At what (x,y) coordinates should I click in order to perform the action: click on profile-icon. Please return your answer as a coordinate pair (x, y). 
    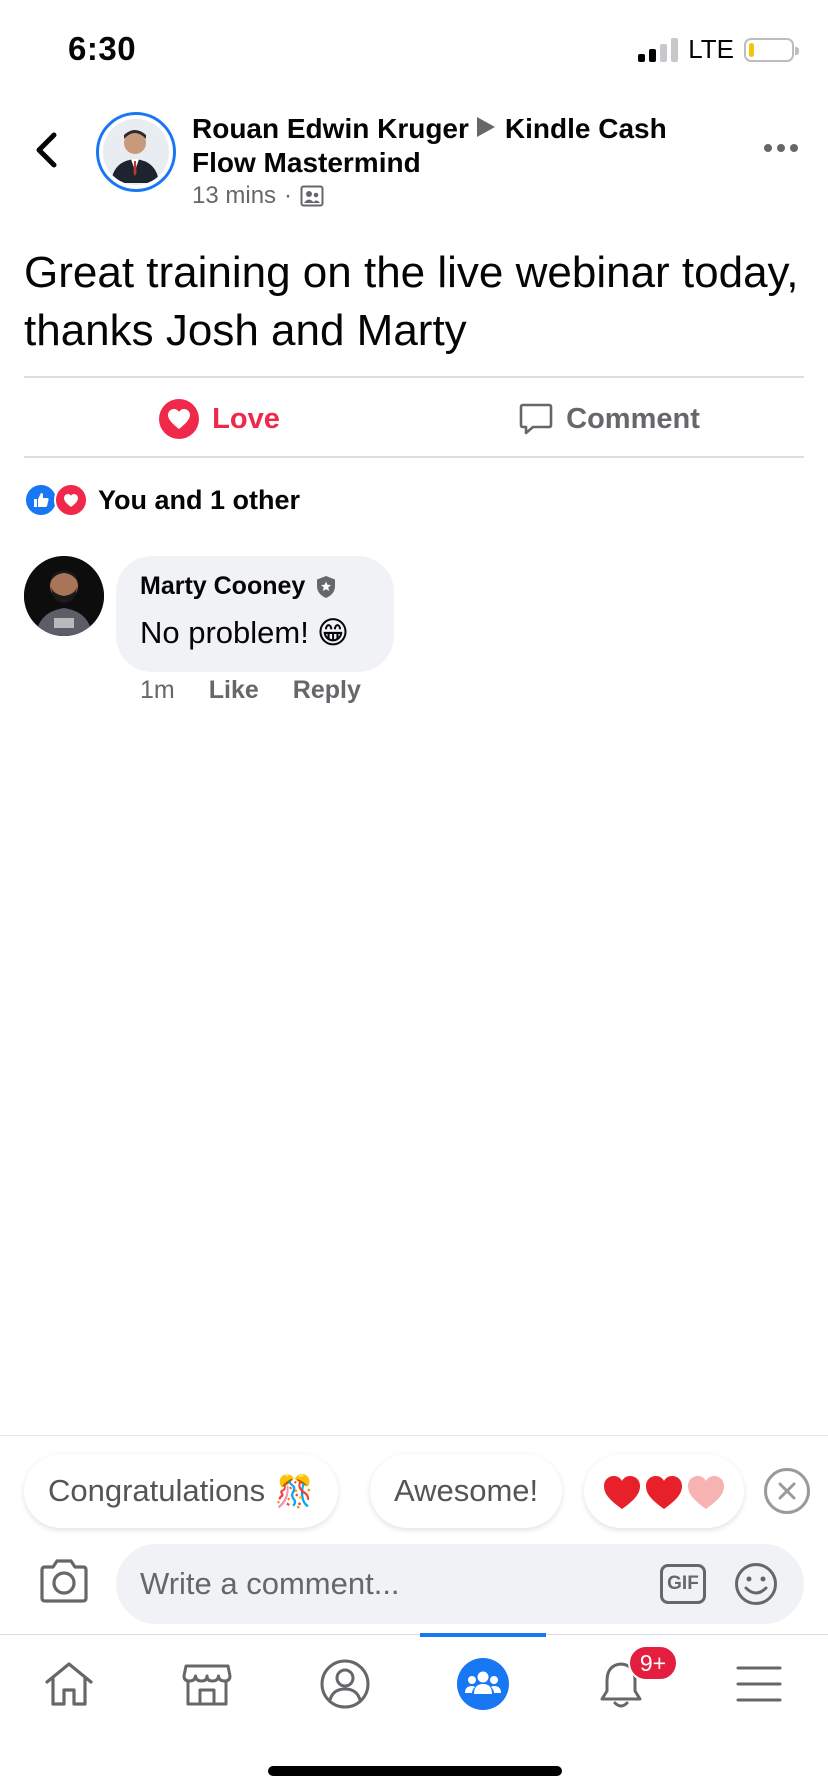
    Looking at the image, I should click on (345, 1683).